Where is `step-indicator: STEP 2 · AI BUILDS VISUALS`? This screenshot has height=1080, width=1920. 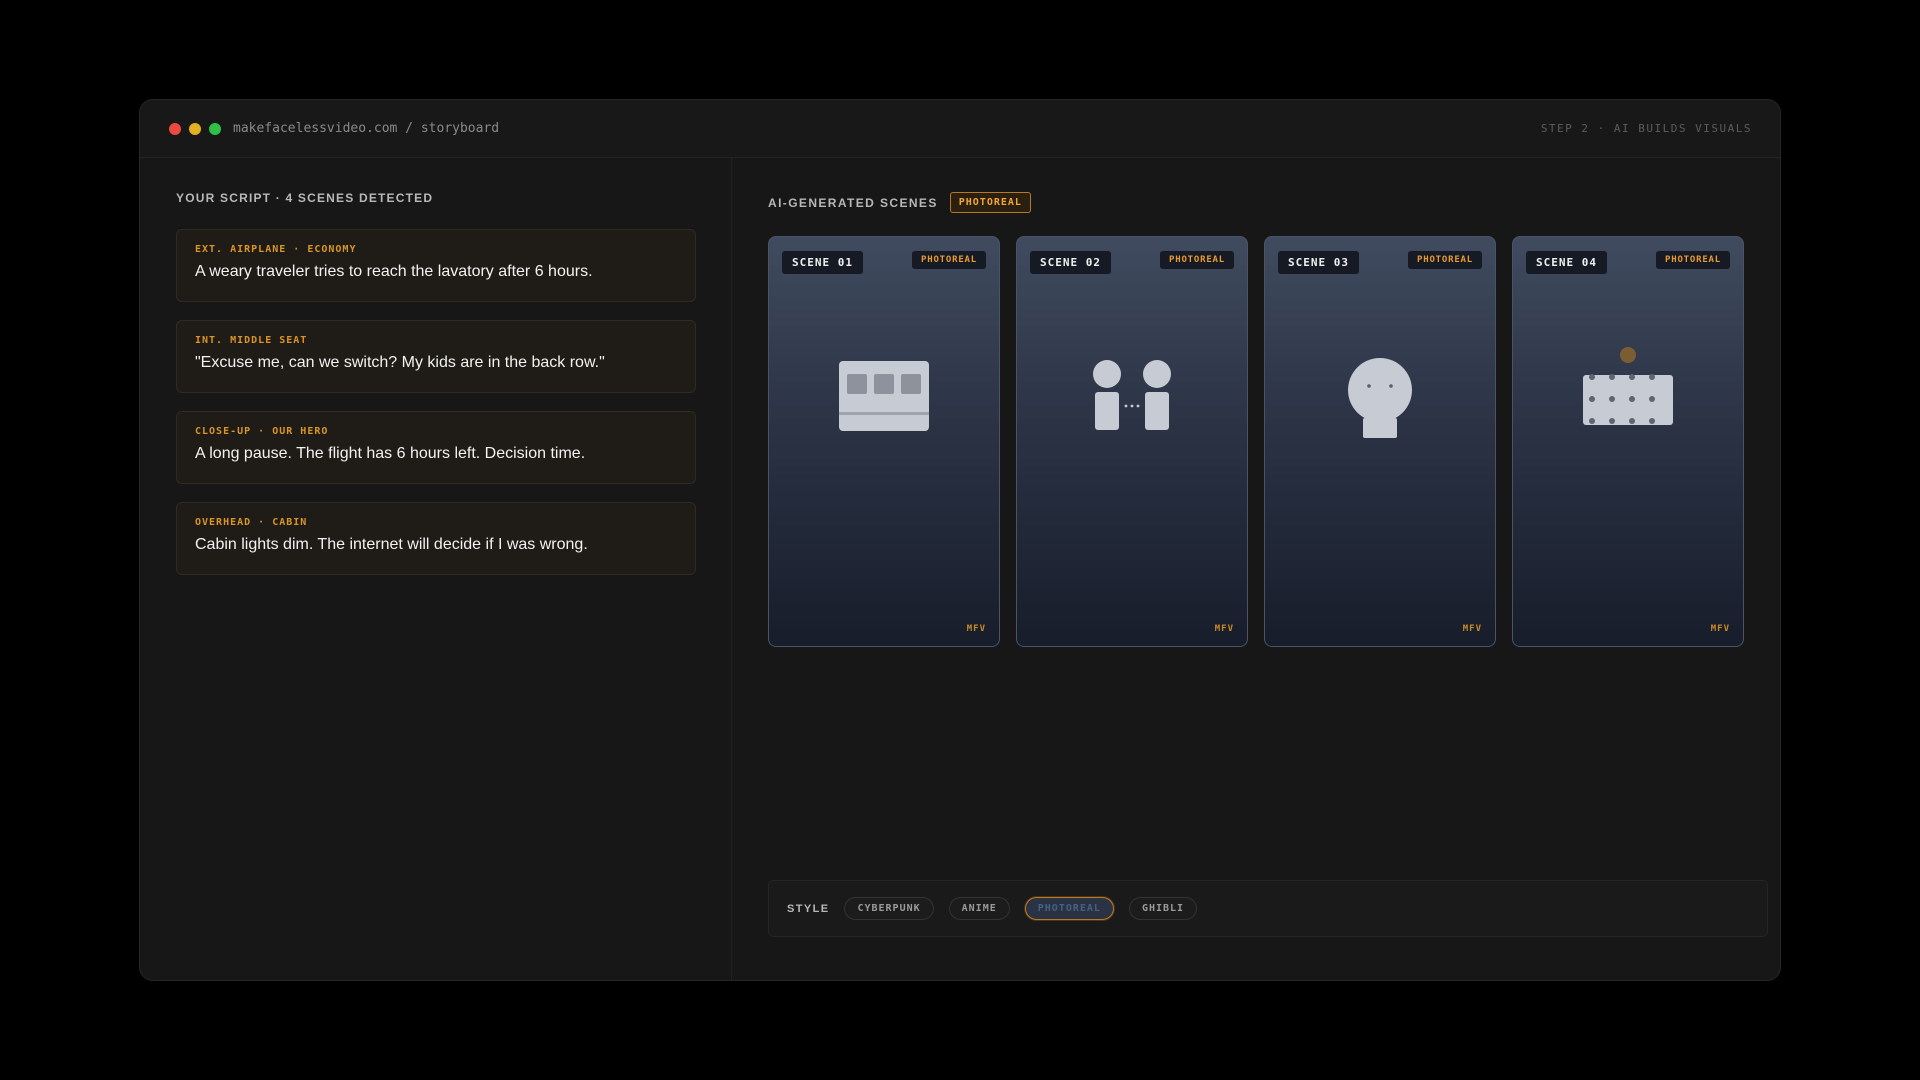
step-indicator: STEP 2 · AI BUILDS VISUALS is located at coordinates (1646, 128).